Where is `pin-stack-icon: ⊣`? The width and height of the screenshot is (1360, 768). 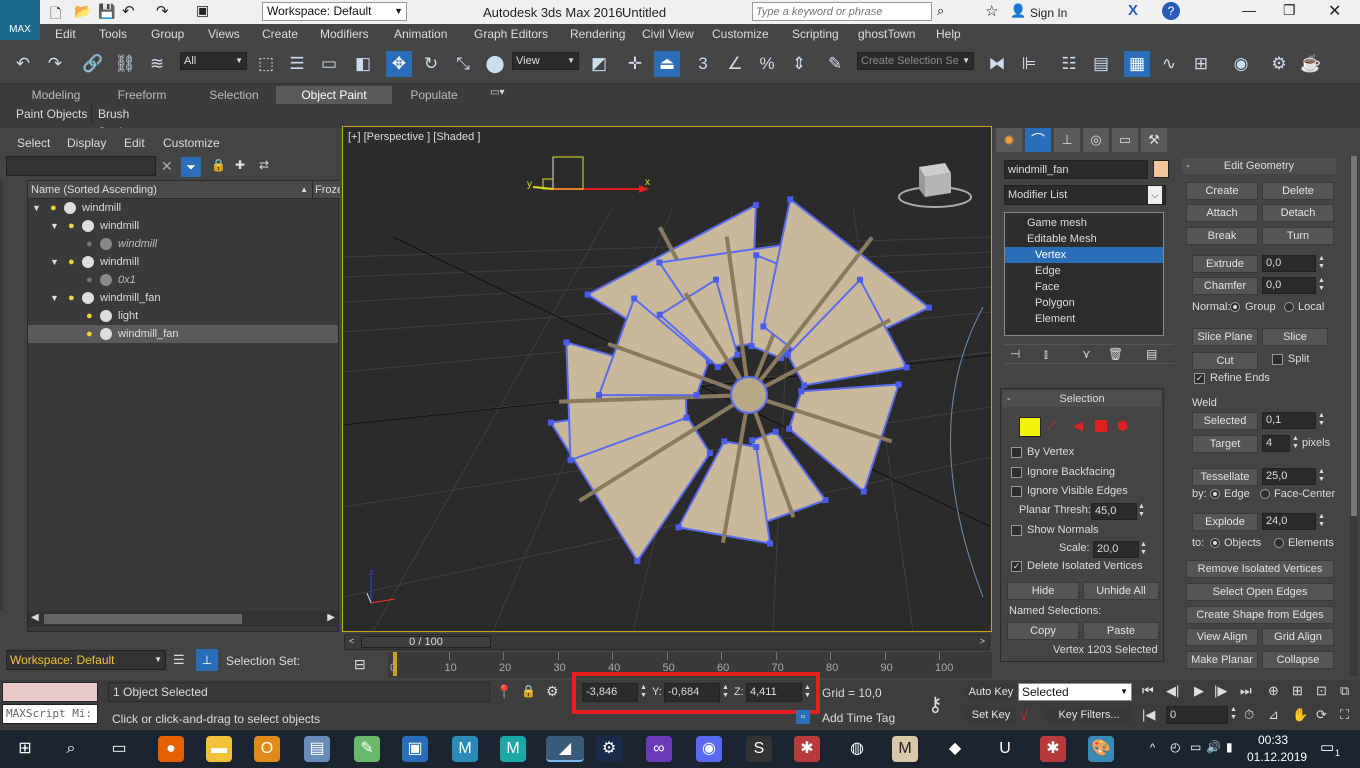
pin-stack-icon: ⊣ is located at coordinates (1015, 354).